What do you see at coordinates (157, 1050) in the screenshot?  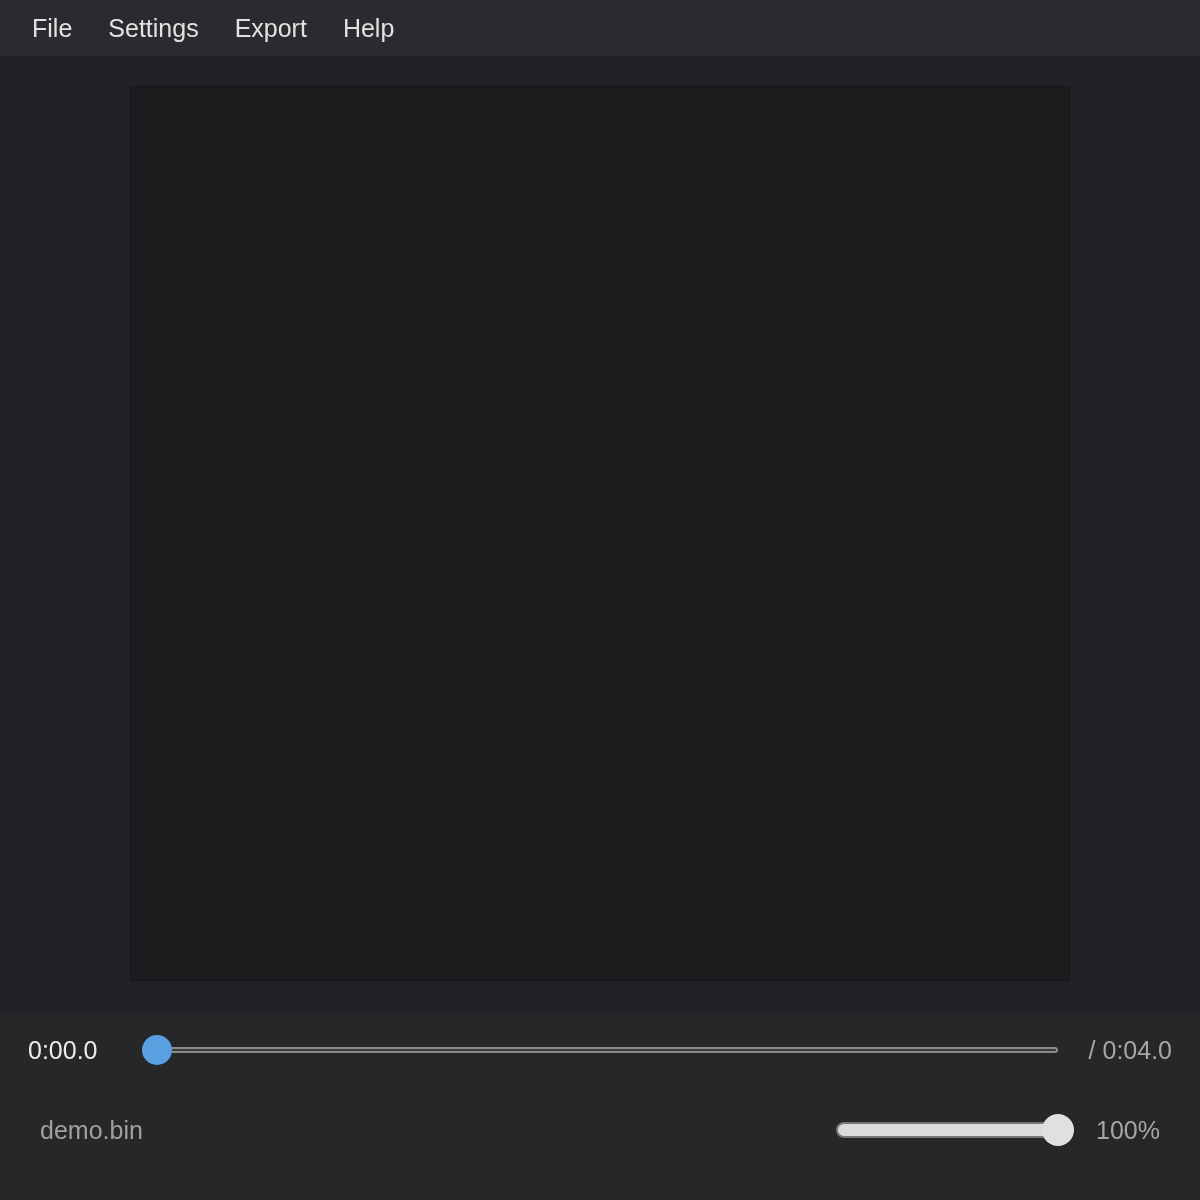 I see `seek-thumb` at bounding box center [157, 1050].